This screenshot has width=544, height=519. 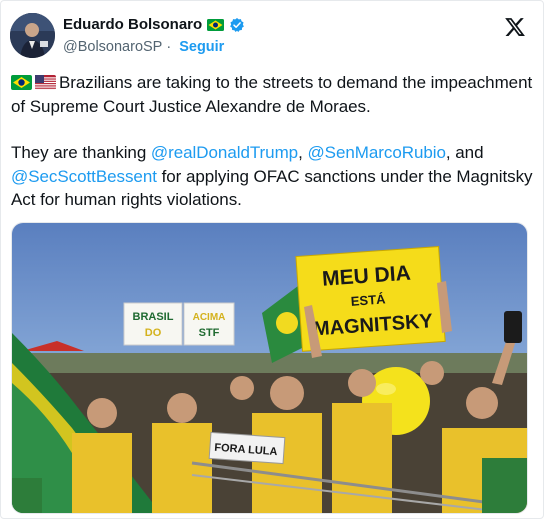 What do you see at coordinates (376, 152) in the screenshot?
I see `mention-senmarcorubio: @SenMarcoRubio` at bounding box center [376, 152].